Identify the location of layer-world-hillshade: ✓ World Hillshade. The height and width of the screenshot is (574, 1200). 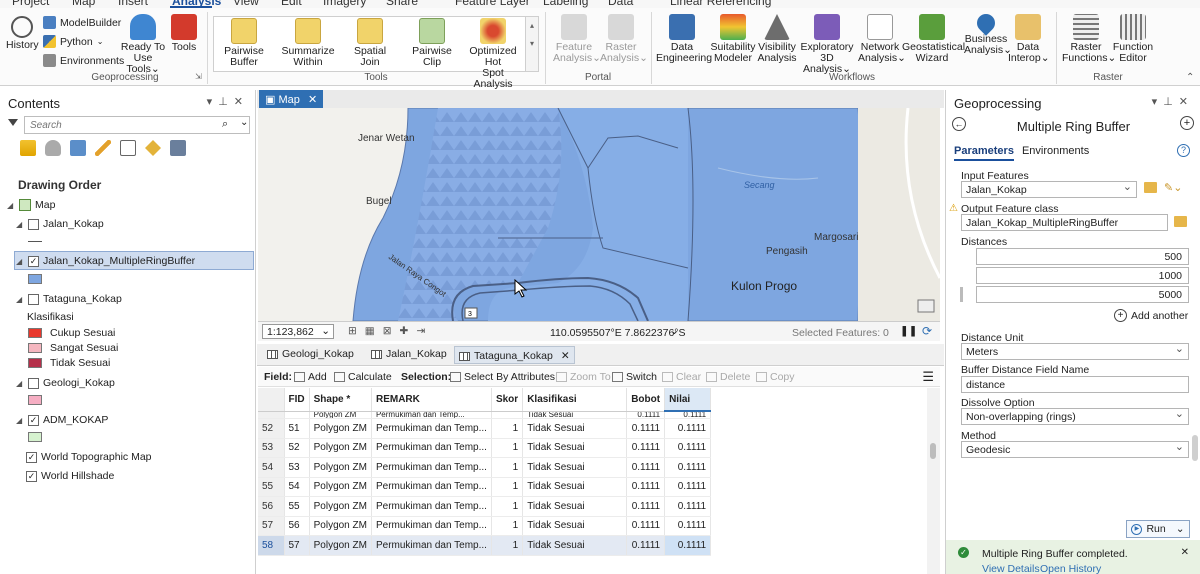
(70, 476).